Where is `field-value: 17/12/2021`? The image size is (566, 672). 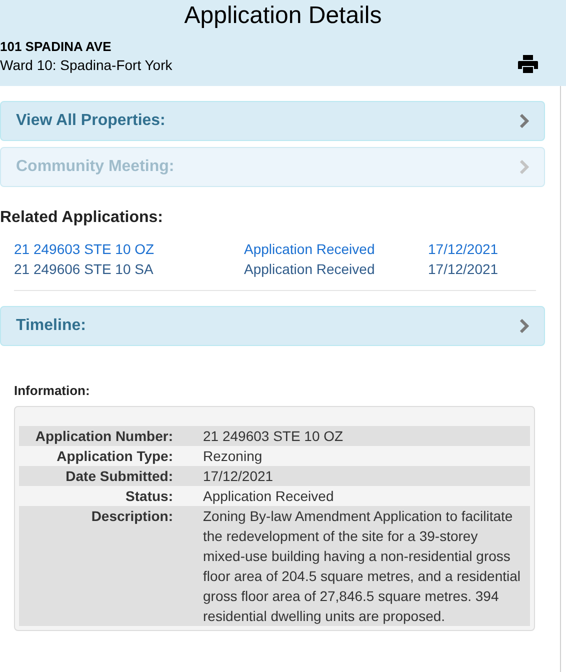
field-value: 17/12/2021 is located at coordinates (238, 476).